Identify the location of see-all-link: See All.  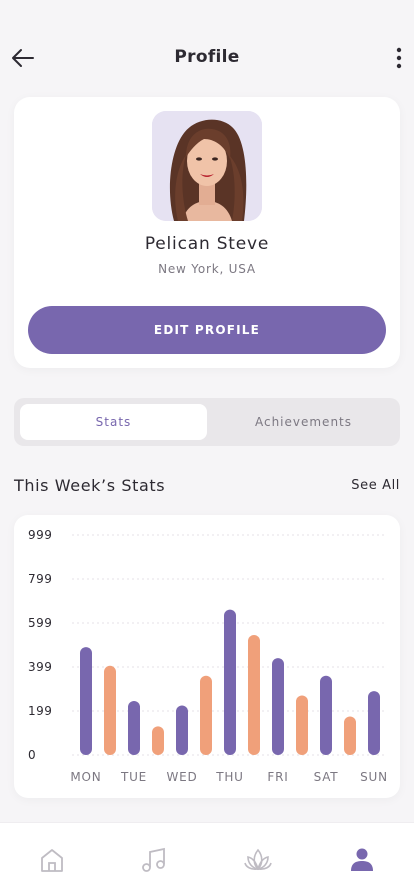
(375, 485).